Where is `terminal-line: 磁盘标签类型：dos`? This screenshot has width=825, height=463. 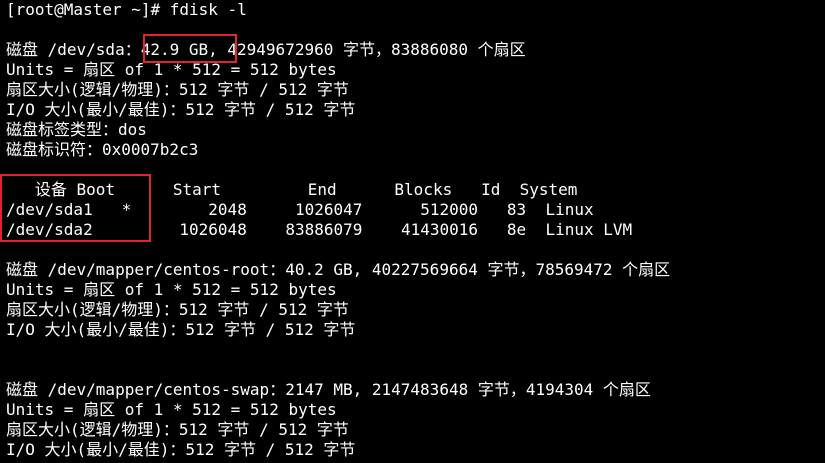 terminal-line: 磁盘标签类型：dos is located at coordinates (76, 129).